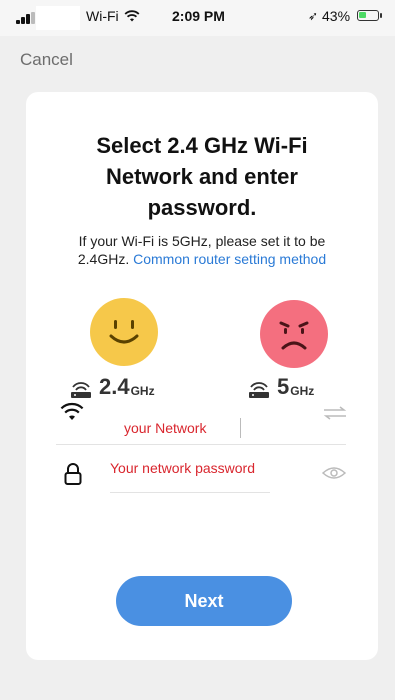 Image resolution: width=395 pixels, height=700 pixels. Describe the element at coordinates (283, 386) in the screenshot. I see `band-number: 5` at that location.